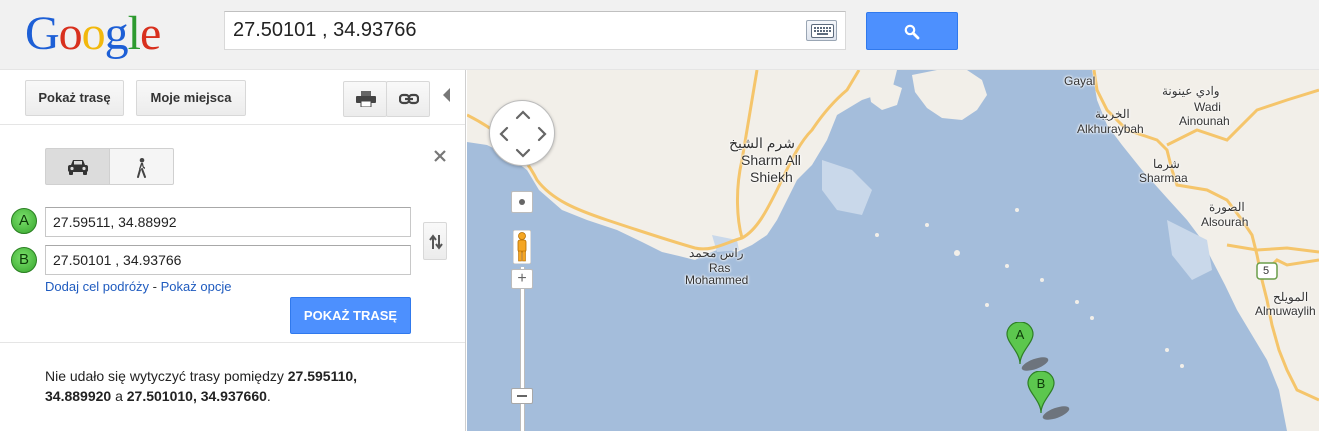  Describe the element at coordinates (523, 115) in the screenshot. I see `pan-up-icon` at that location.